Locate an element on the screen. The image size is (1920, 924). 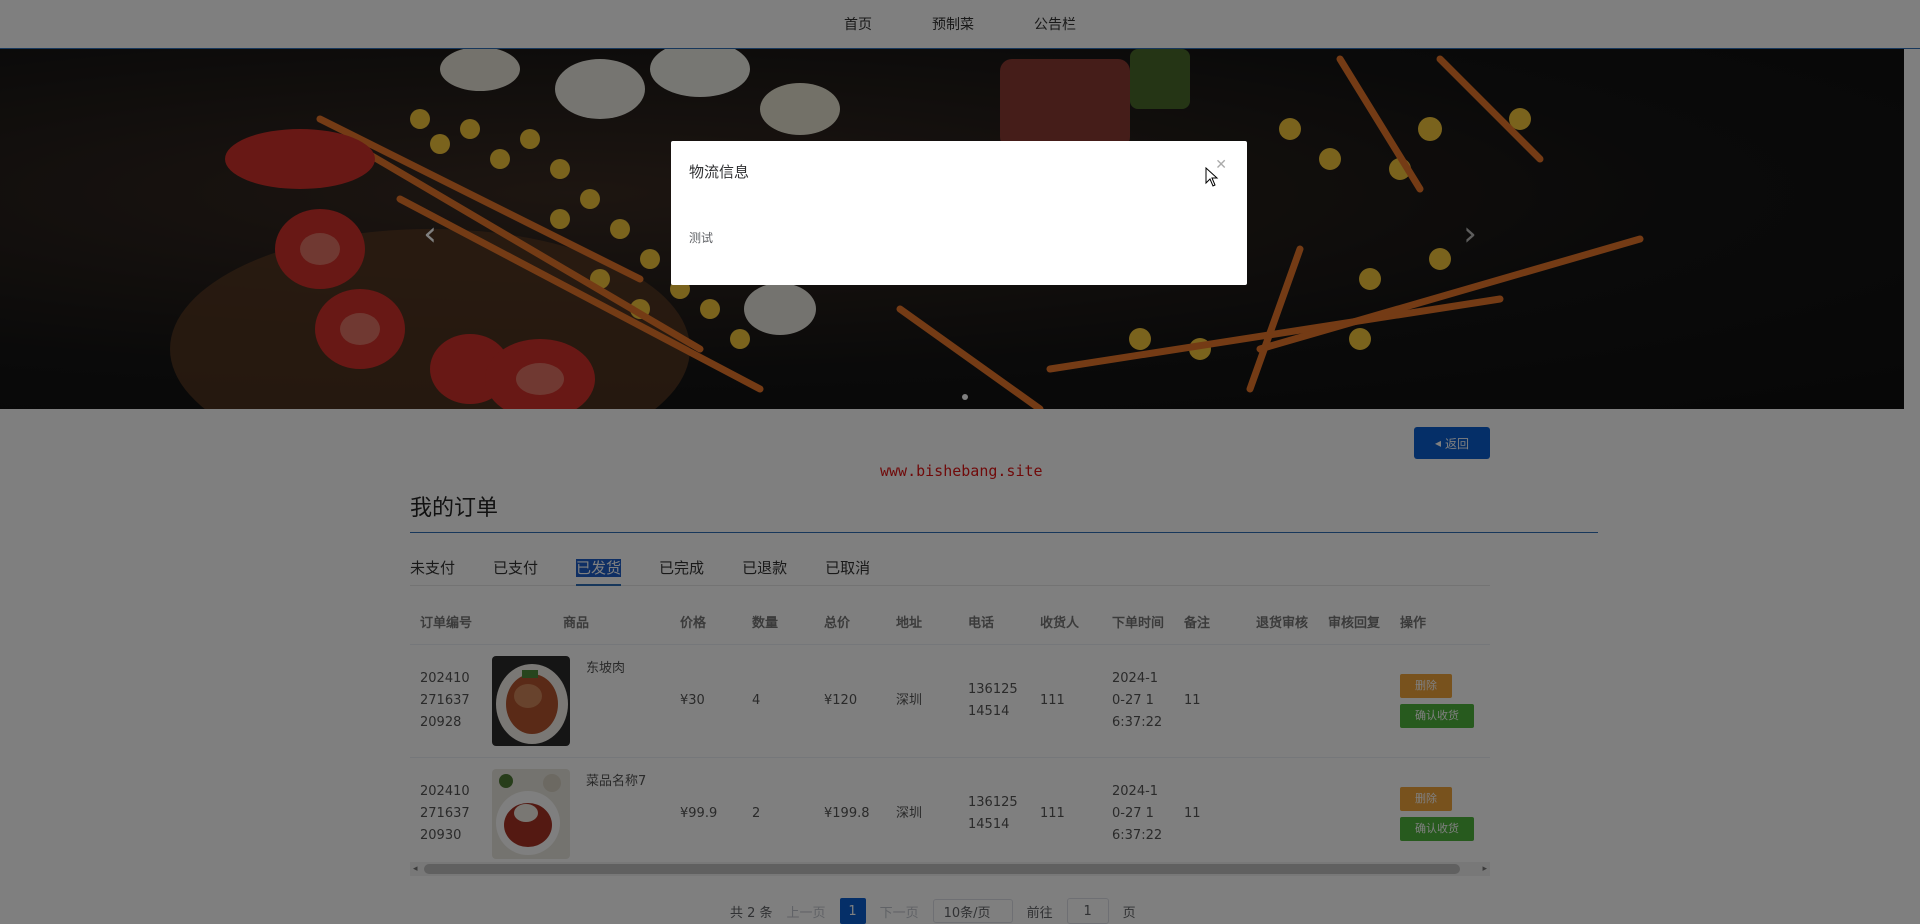
dialog-title: 物流信息 is located at coordinates (719, 172).